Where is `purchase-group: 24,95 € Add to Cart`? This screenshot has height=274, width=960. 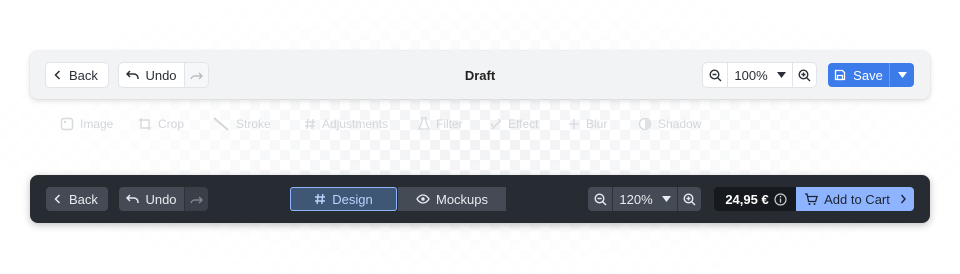
purchase-group: 24,95 € Add to Cart is located at coordinates (814, 199).